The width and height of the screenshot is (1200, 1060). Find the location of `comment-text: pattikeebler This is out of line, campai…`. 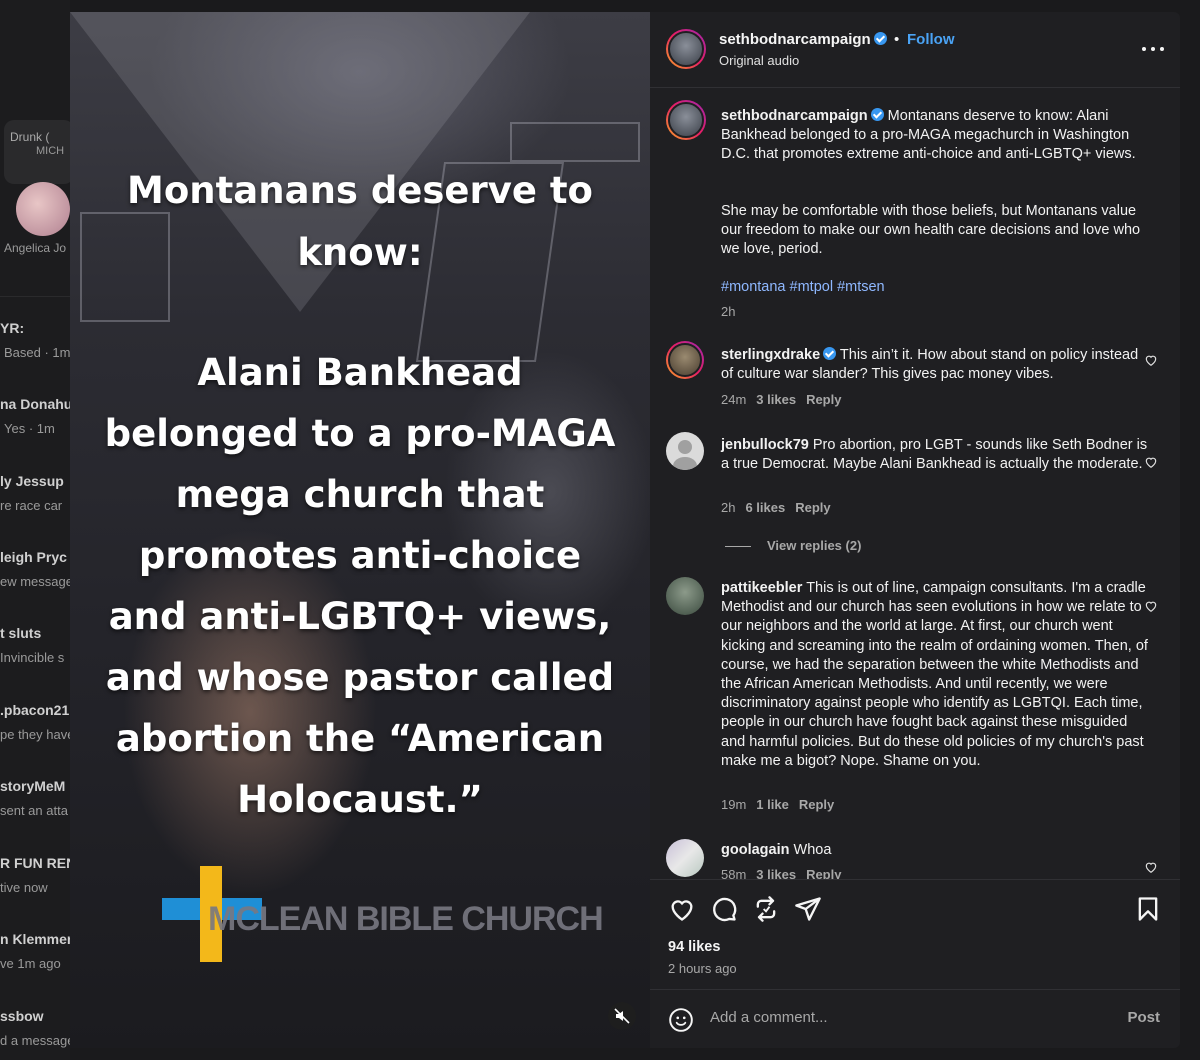

comment-text: pattikeebler This is out of line, campai… is located at coordinates (936, 675).